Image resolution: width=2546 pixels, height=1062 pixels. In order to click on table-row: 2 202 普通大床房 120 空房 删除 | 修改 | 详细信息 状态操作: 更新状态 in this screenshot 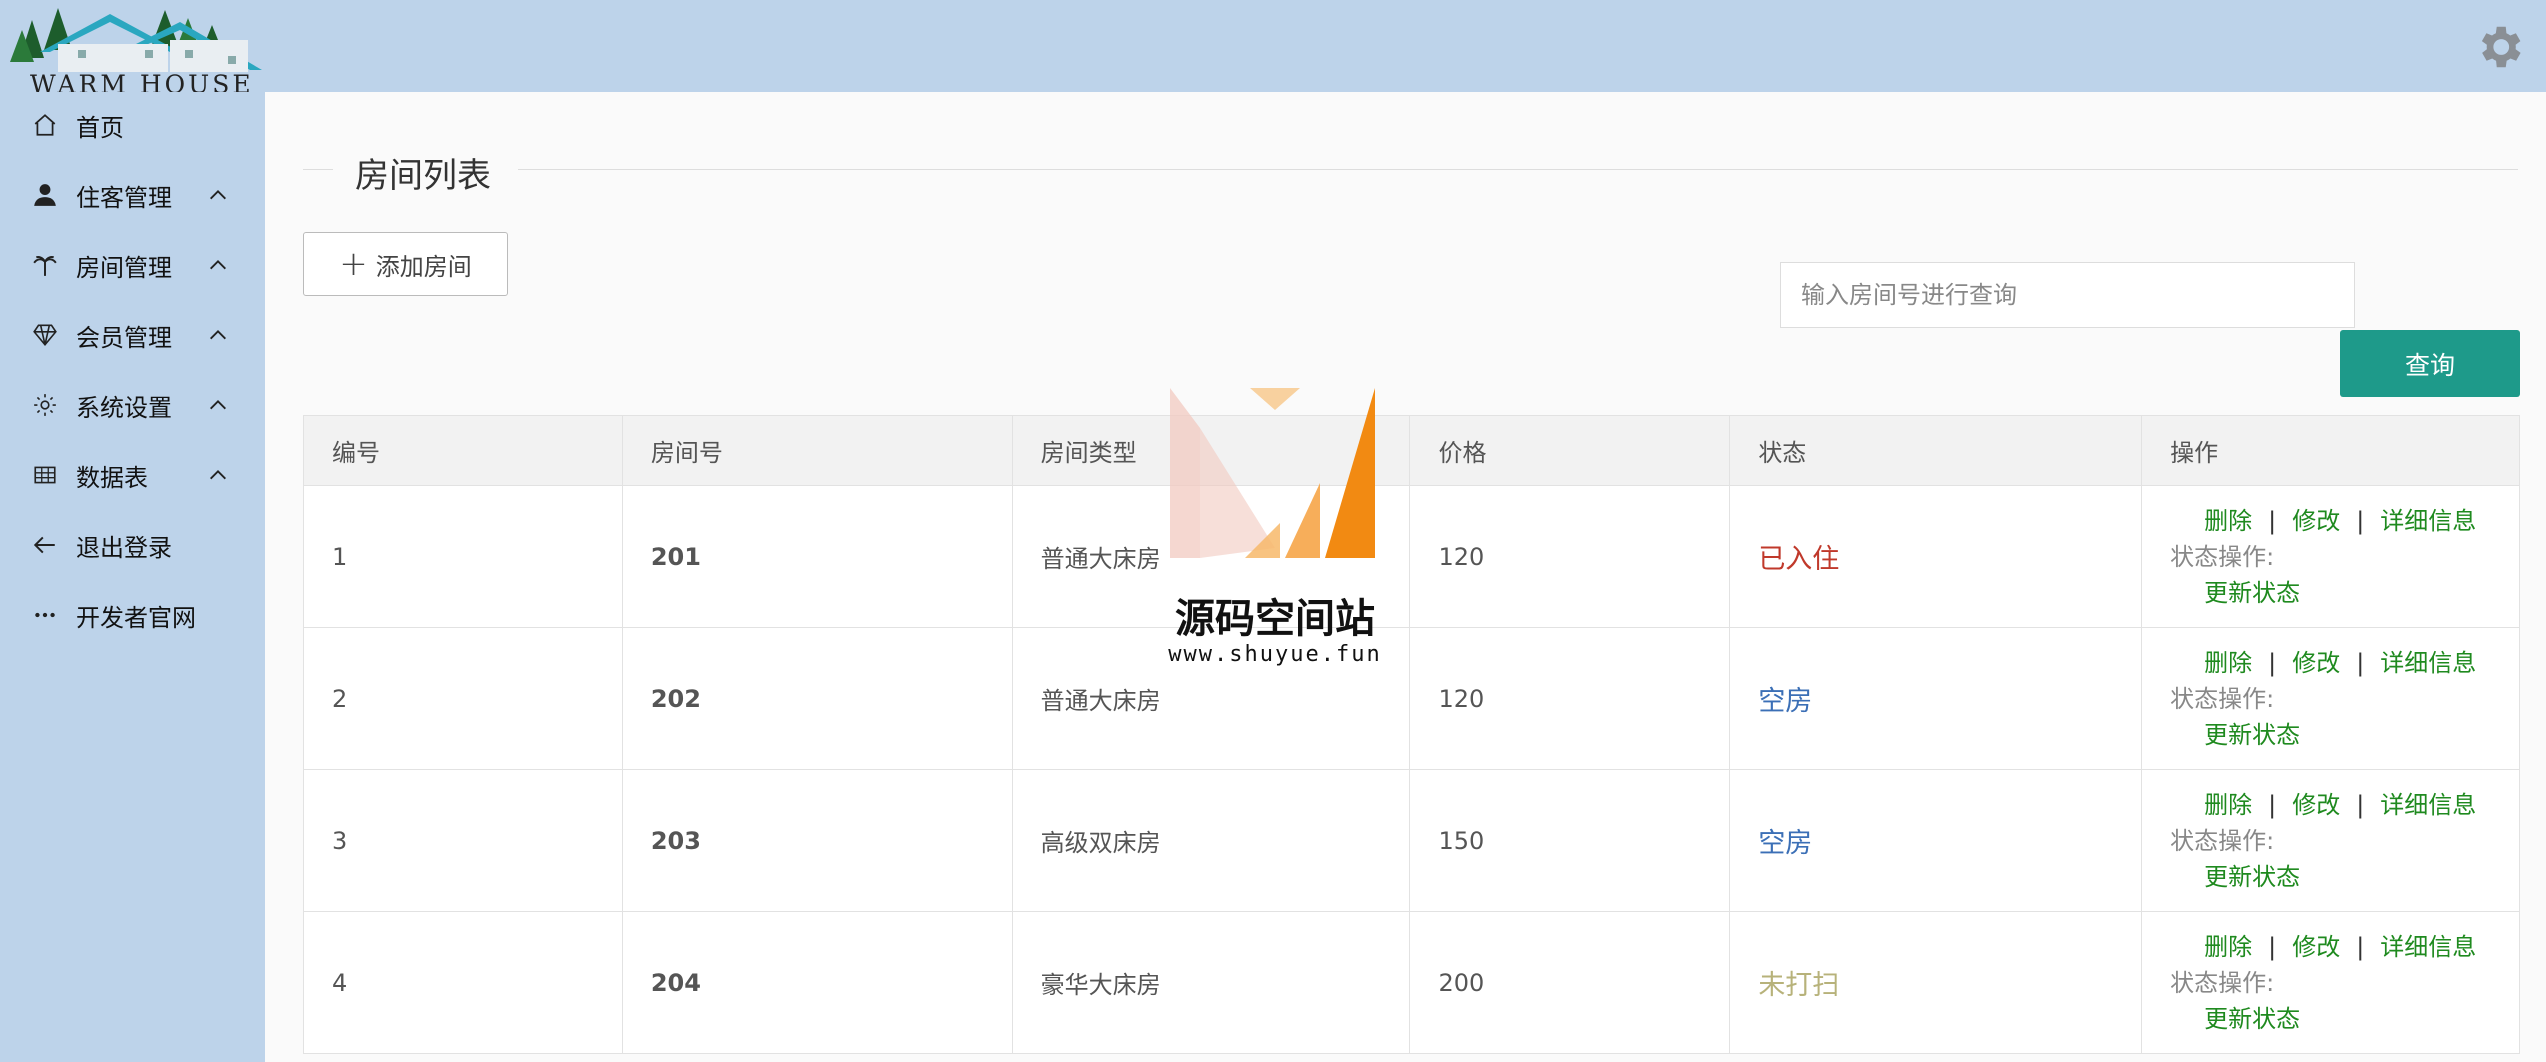, I will do `click(1411, 698)`.